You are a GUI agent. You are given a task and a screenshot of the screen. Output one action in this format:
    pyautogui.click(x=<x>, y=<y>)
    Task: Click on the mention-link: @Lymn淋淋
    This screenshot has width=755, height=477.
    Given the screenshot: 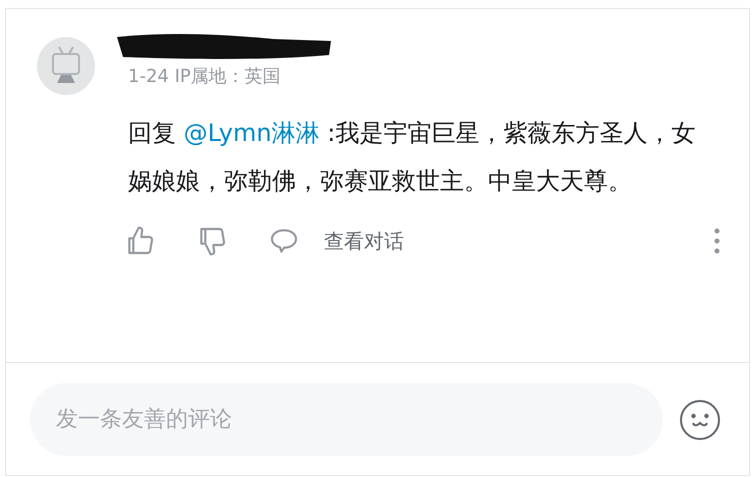 What is the action you would take?
    pyautogui.click(x=252, y=133)
    